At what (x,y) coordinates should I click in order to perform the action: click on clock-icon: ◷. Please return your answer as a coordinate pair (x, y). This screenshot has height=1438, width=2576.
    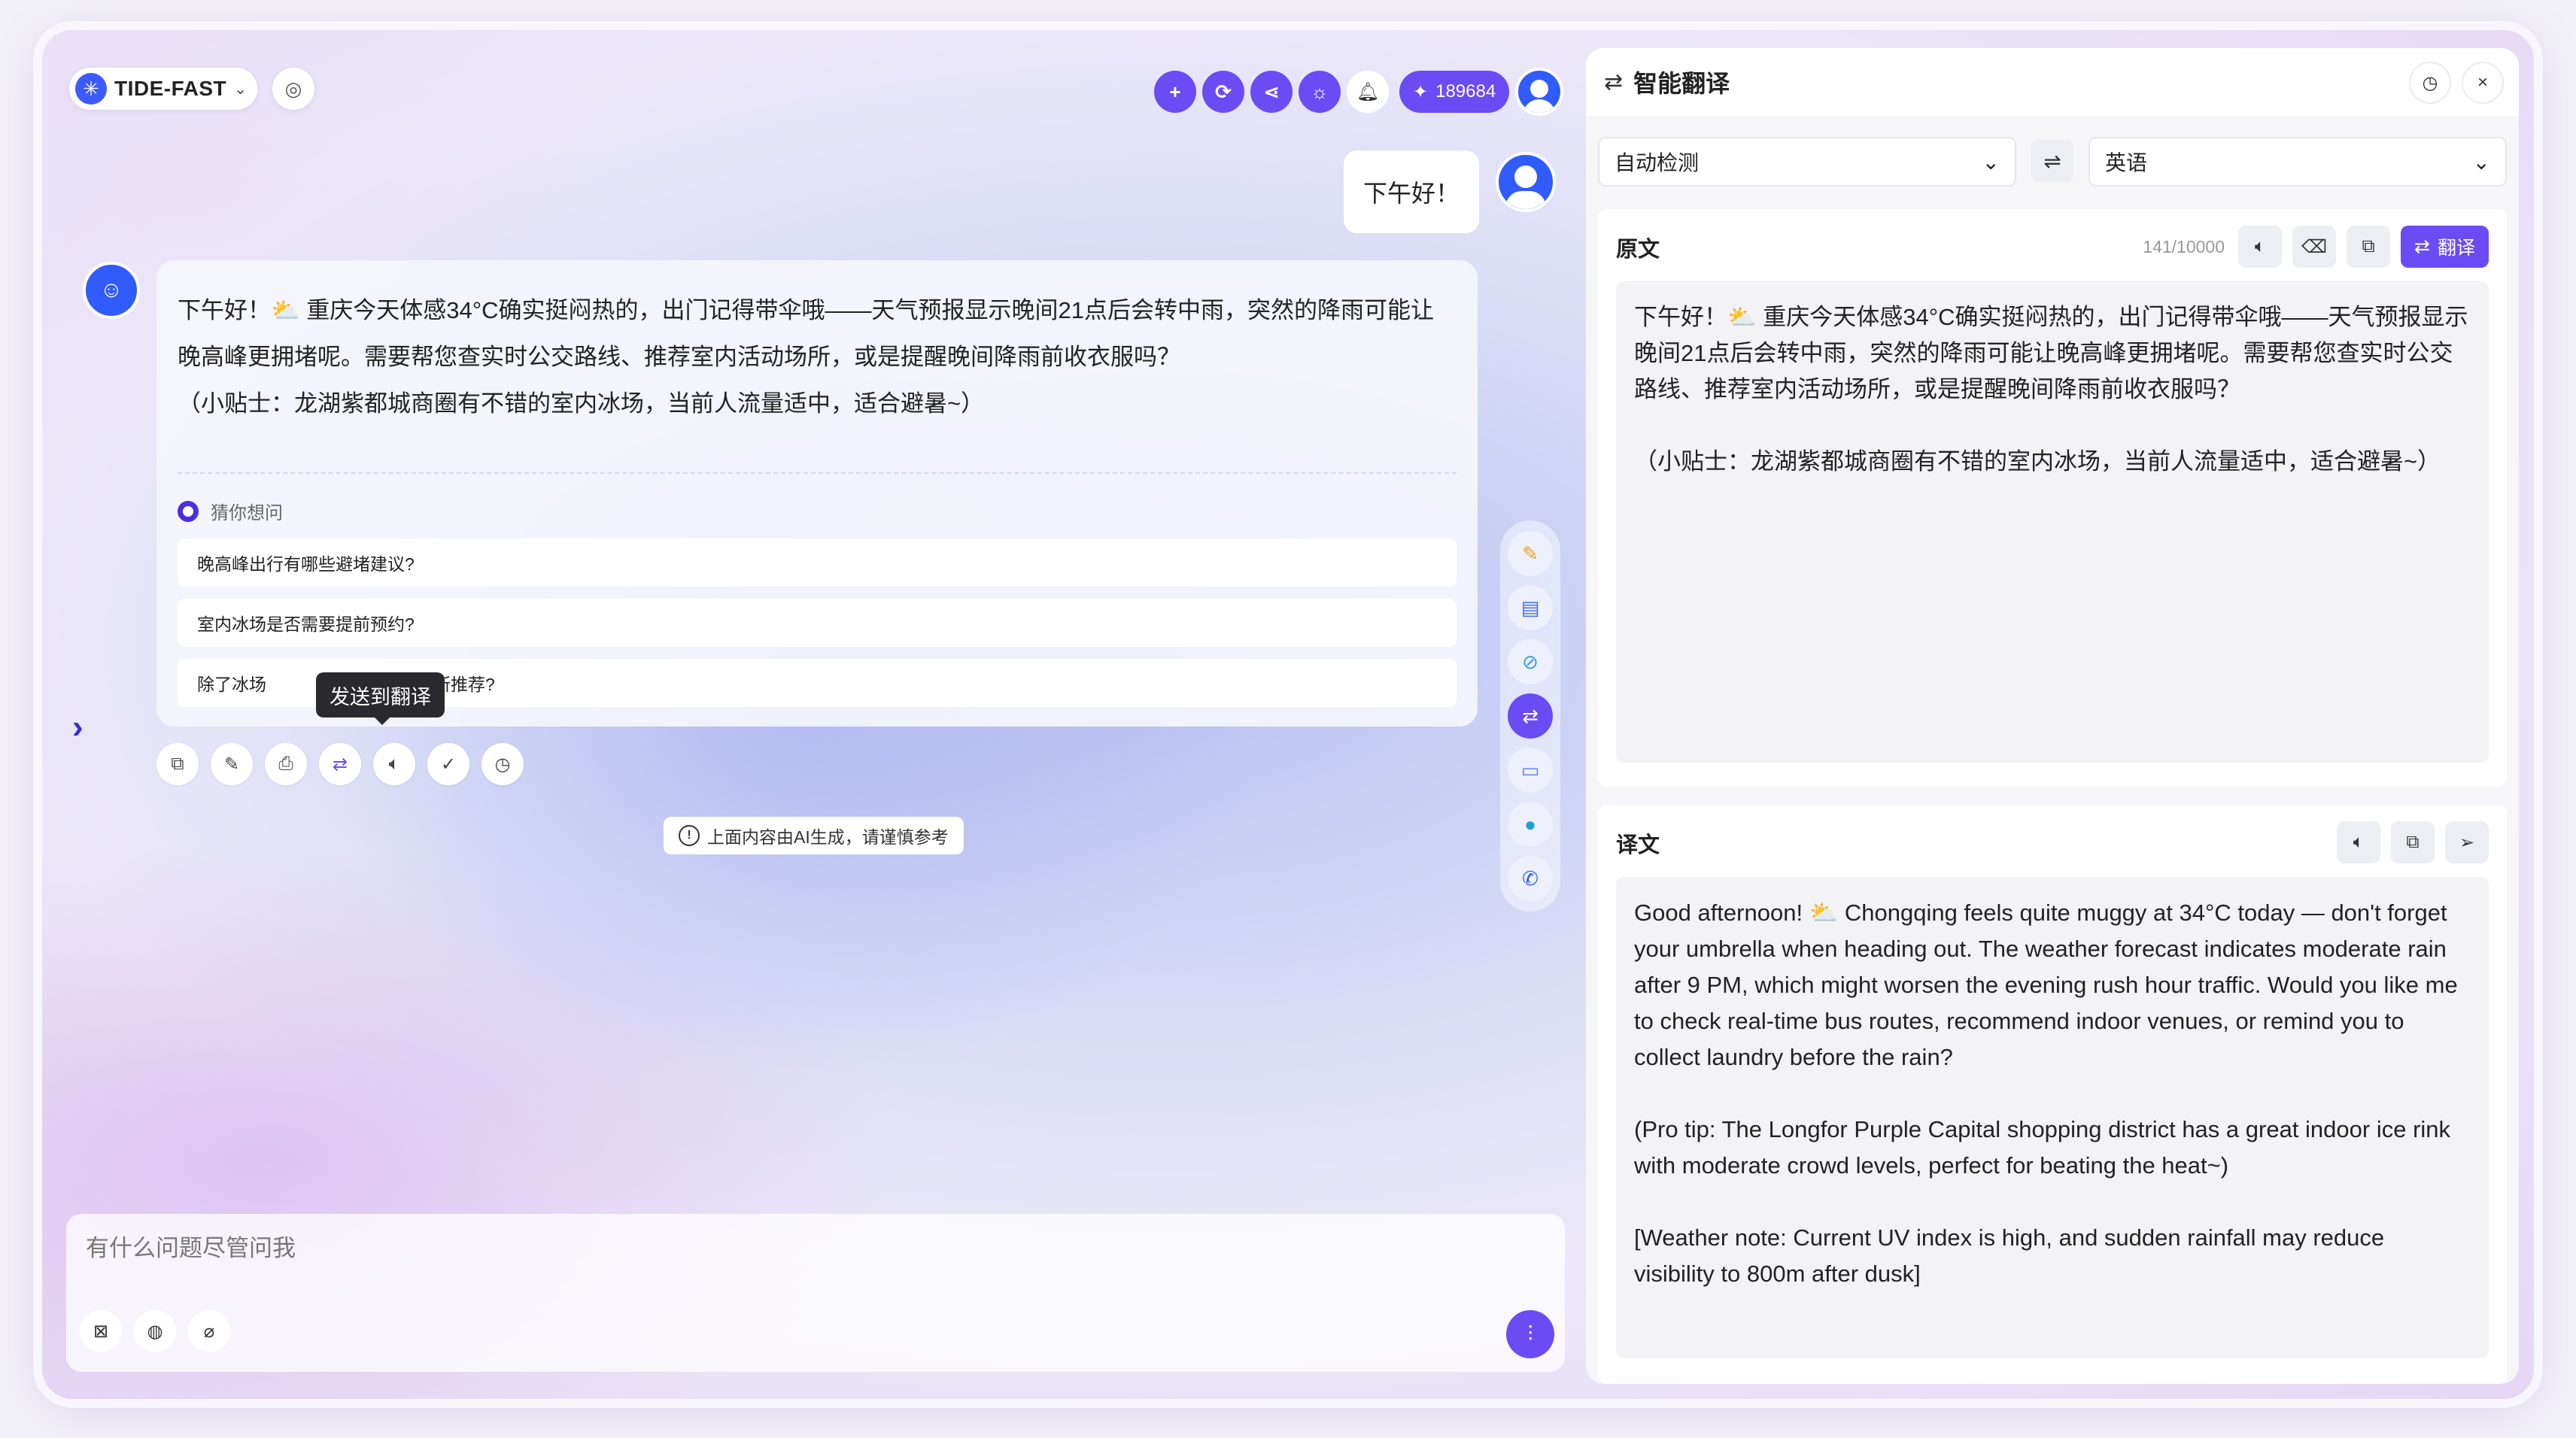
    Looking at the image, I should click on (503, 764).